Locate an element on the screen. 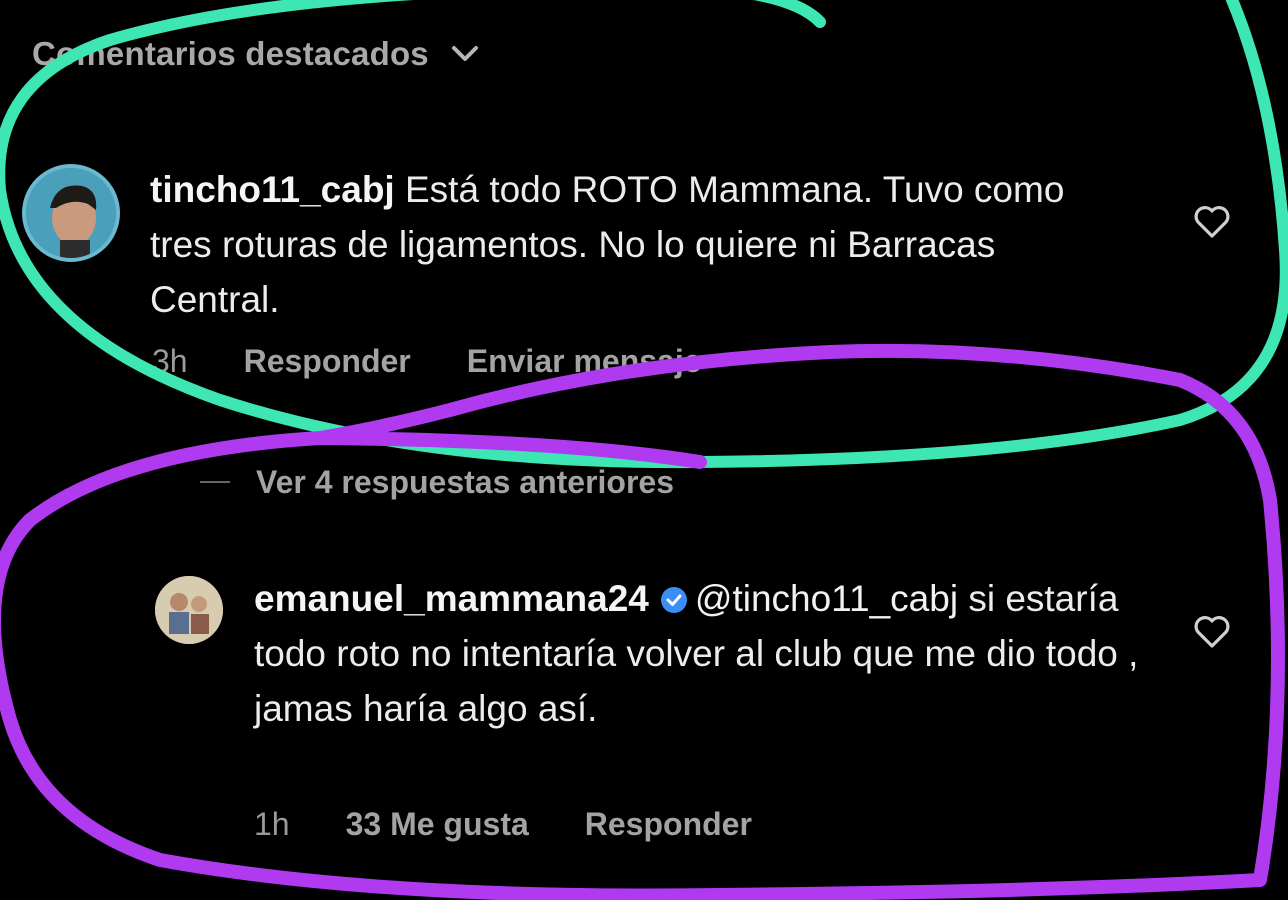 The height and width of the screenshot is (900, 1288). replies-divider is located at coordinates (215, 482).